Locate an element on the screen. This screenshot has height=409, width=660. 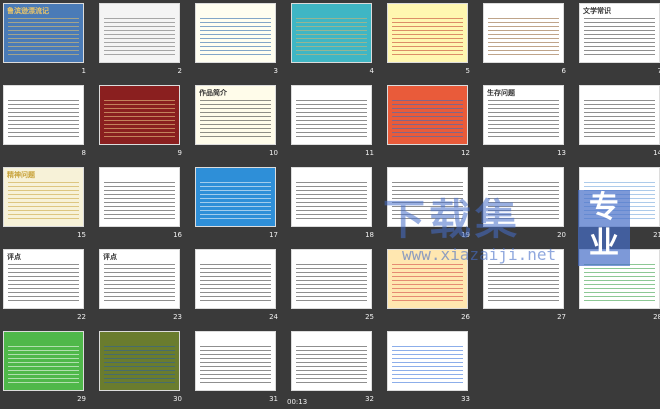
slide-number: 24 is located at coordinates (273, 317).